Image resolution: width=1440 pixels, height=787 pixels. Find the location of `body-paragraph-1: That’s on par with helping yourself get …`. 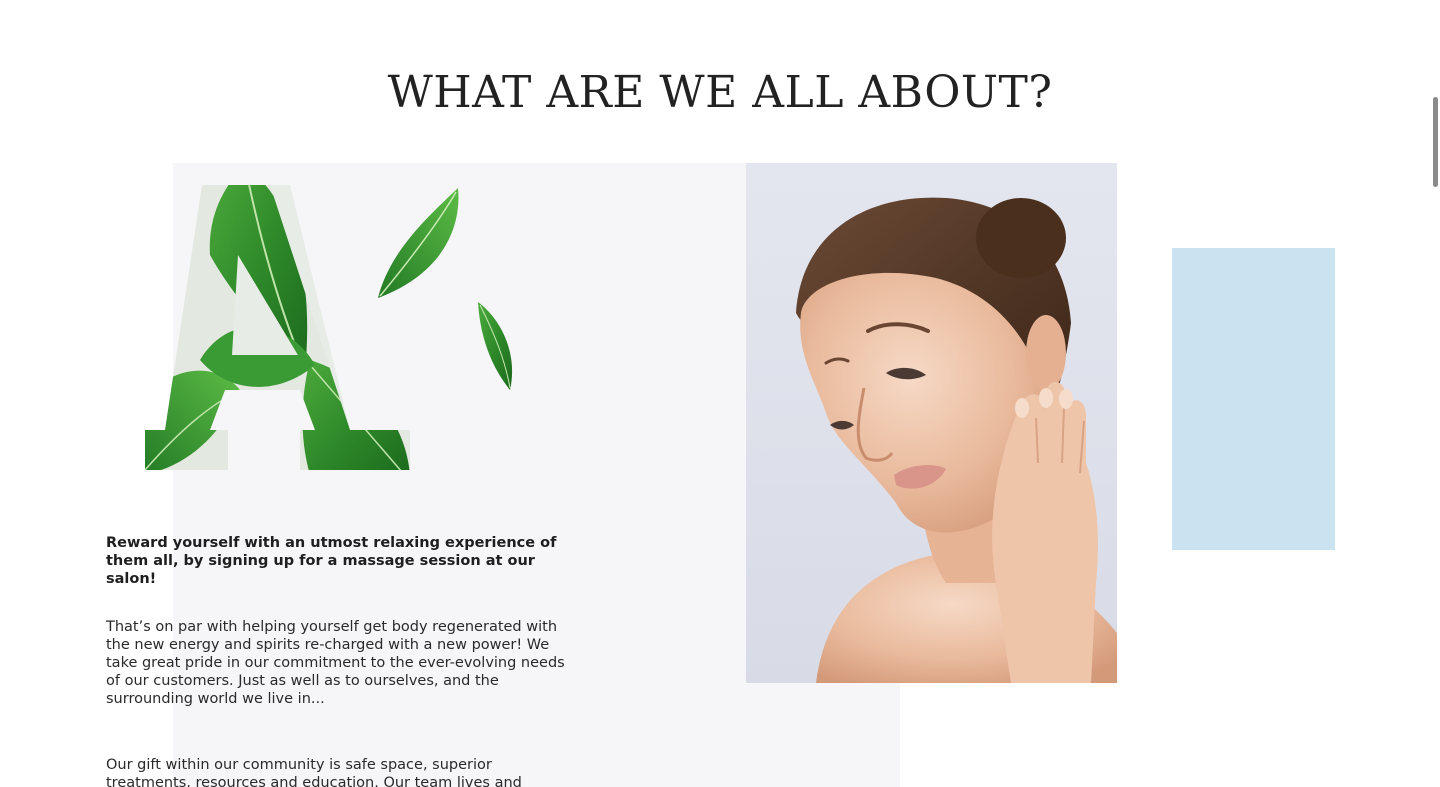

body-paragraph-1: That’s on par with helping yourself get … is located at coordinates (335, 663).